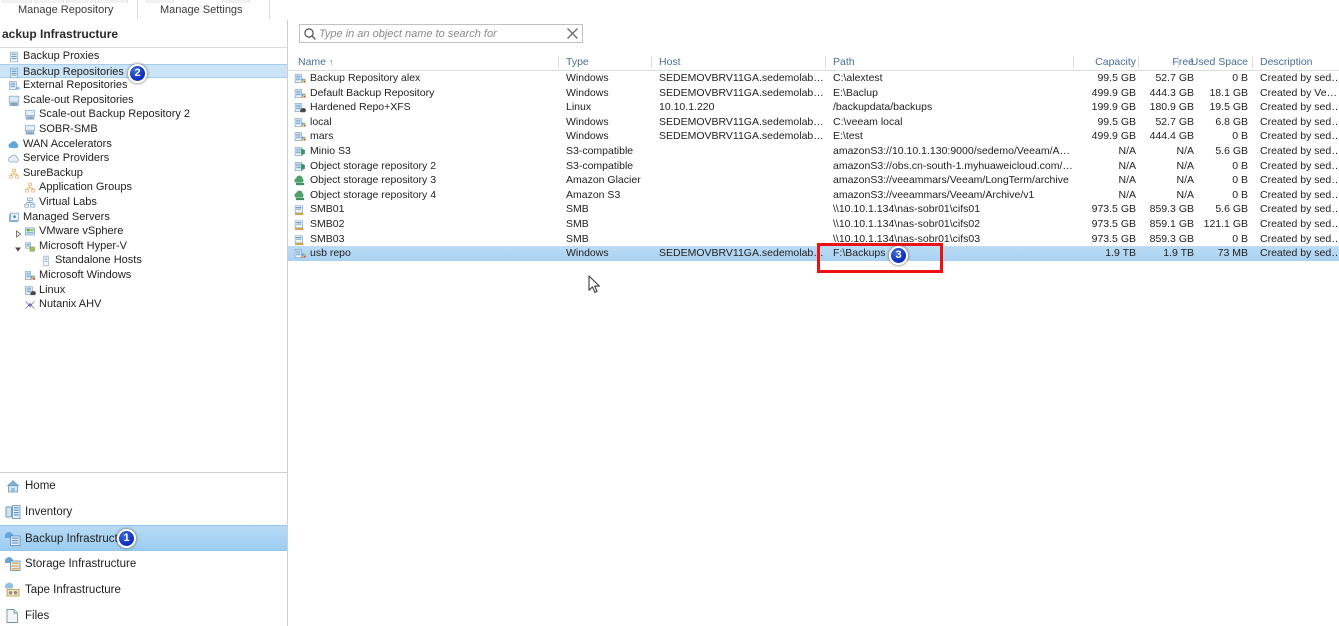 The width and height of the screenshot is (1339, 626). Describe the element at coordinates (14, 101) in the screenshot. I see `scale-out-repository-icon` at that location.